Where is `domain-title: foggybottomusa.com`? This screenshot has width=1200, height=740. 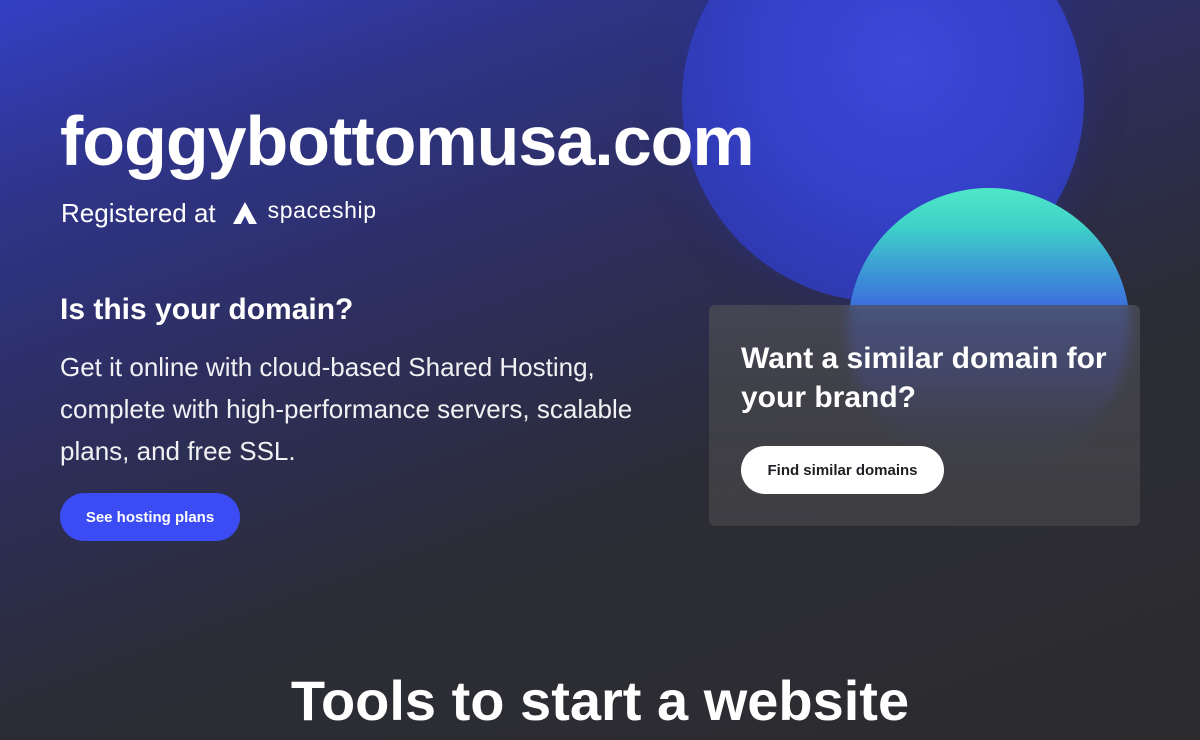 domain-title: foggybottomusa.com is located at coordinates (407, 141).